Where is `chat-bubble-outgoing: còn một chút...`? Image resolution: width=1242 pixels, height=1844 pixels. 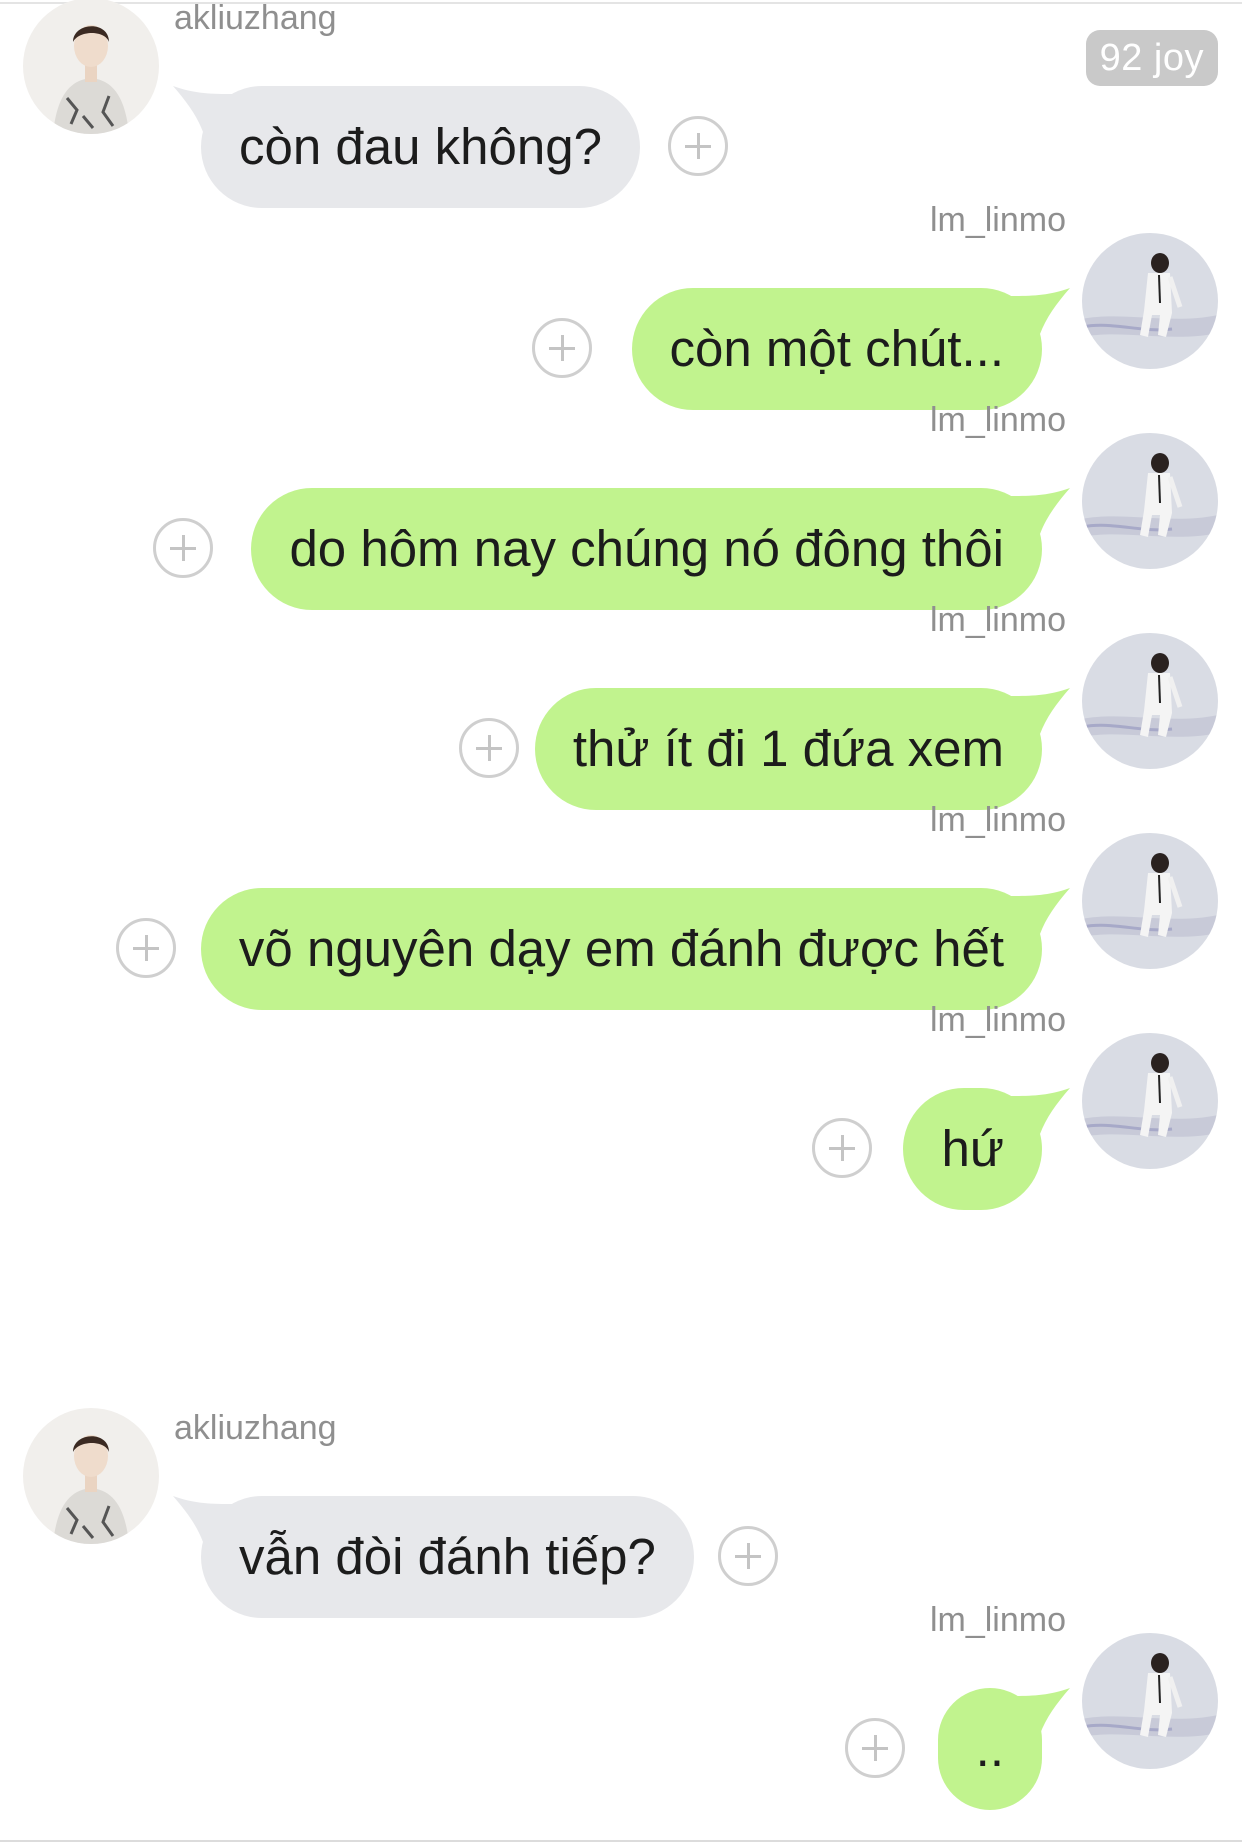
chat-bubble-outgoing: còn một chút... is located at coordinates (850, 349).